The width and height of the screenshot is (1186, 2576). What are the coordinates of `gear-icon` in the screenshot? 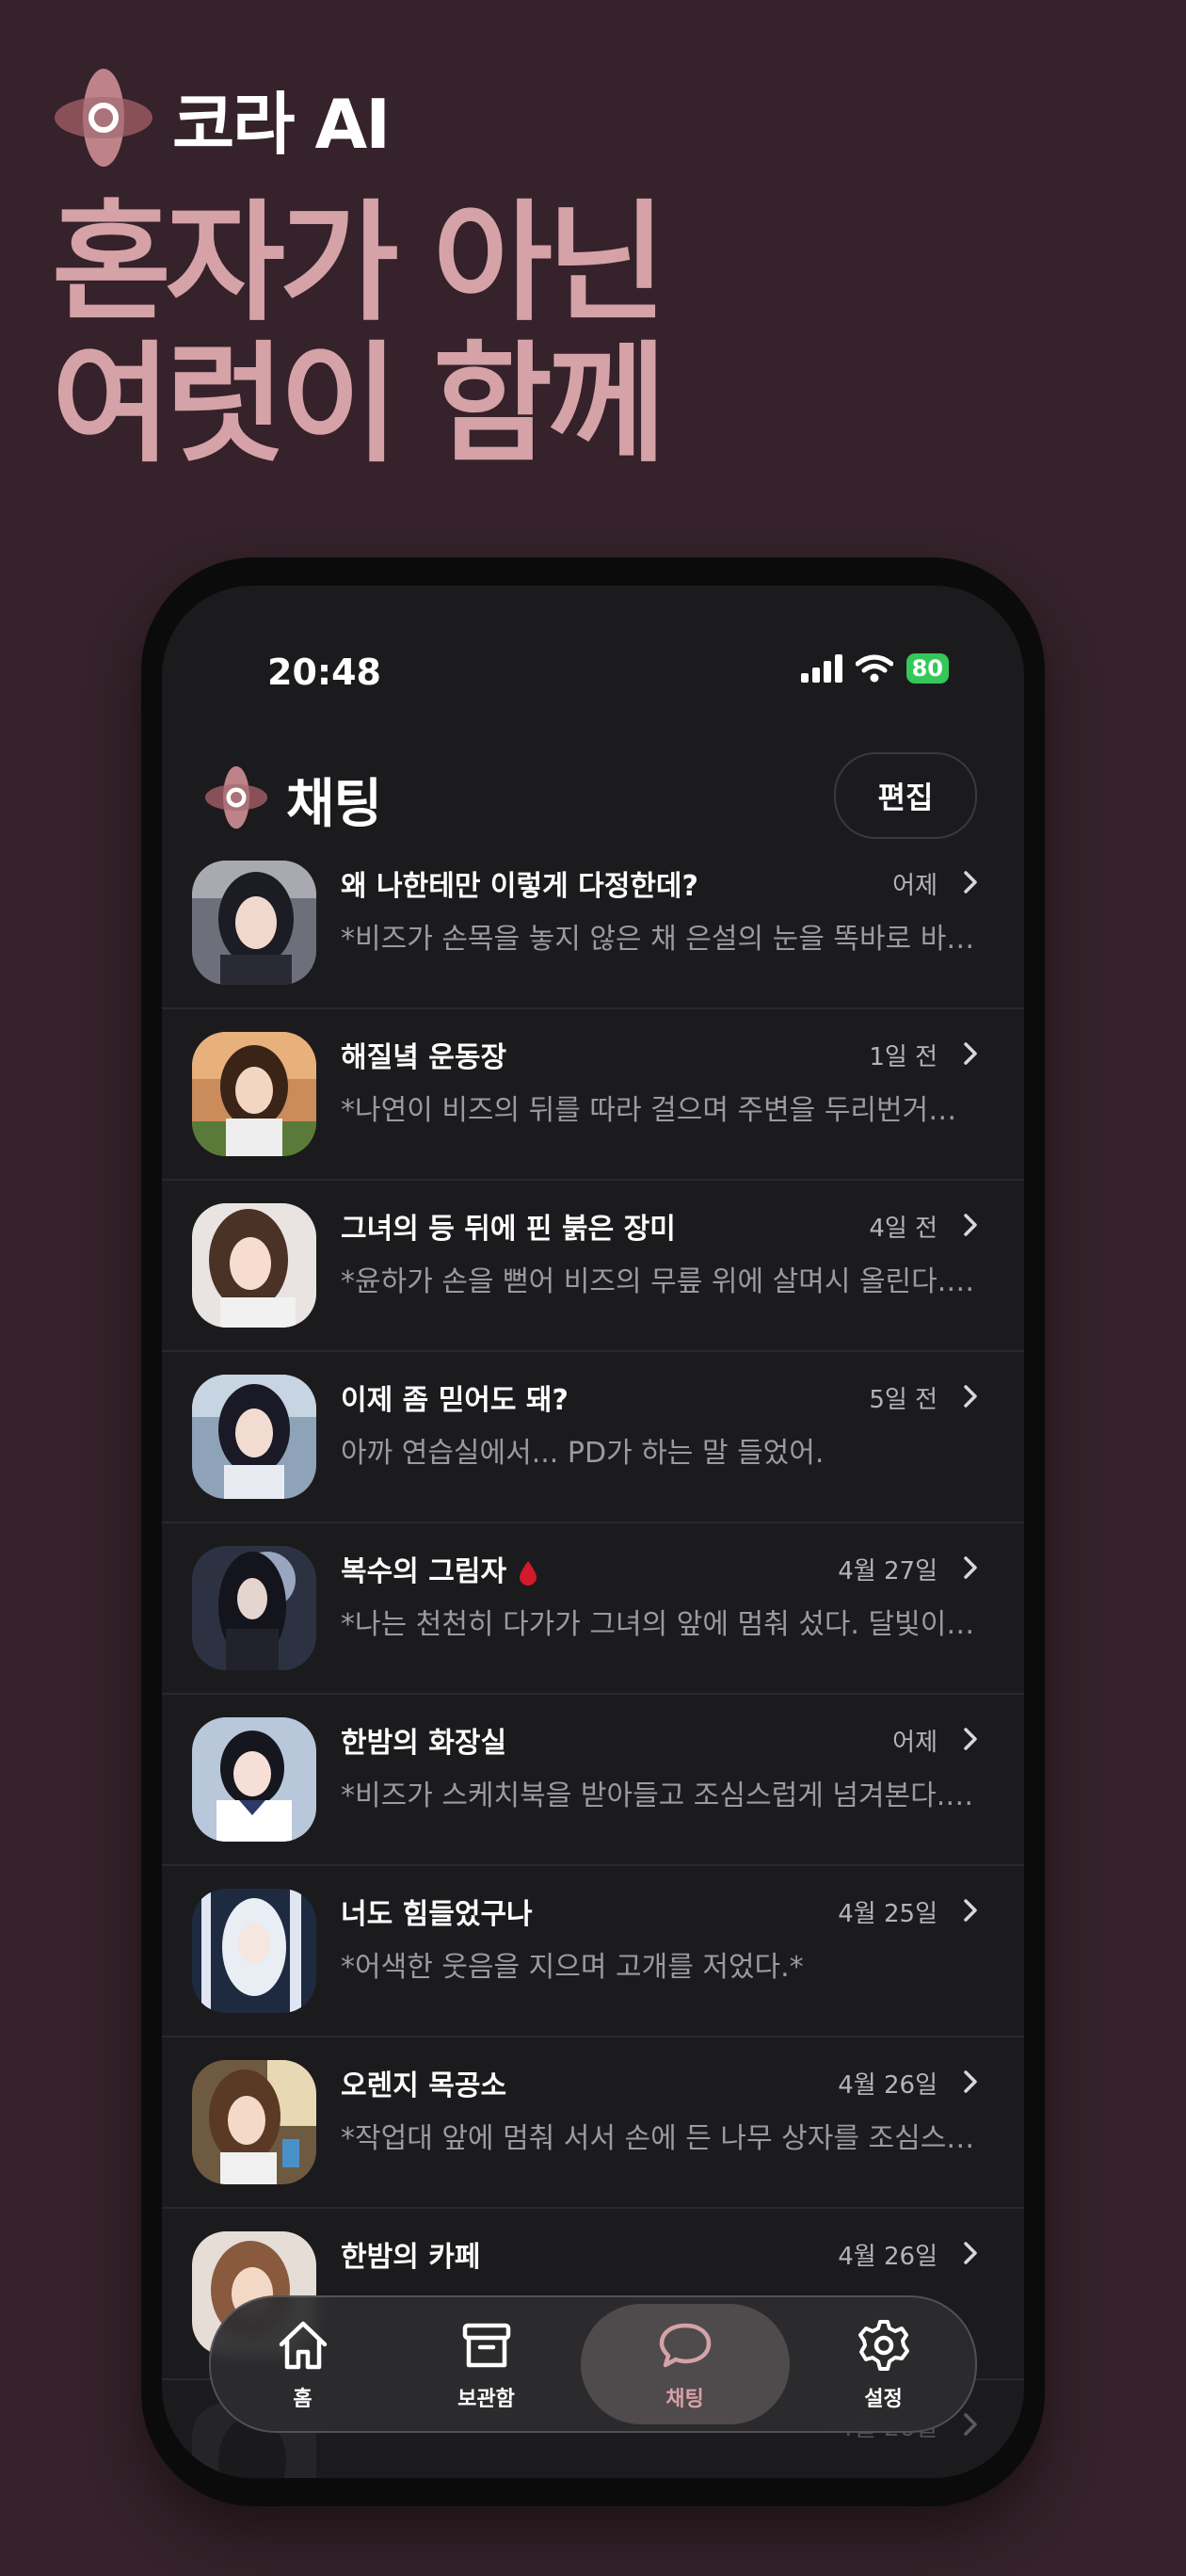 It's located at (883, 2345).